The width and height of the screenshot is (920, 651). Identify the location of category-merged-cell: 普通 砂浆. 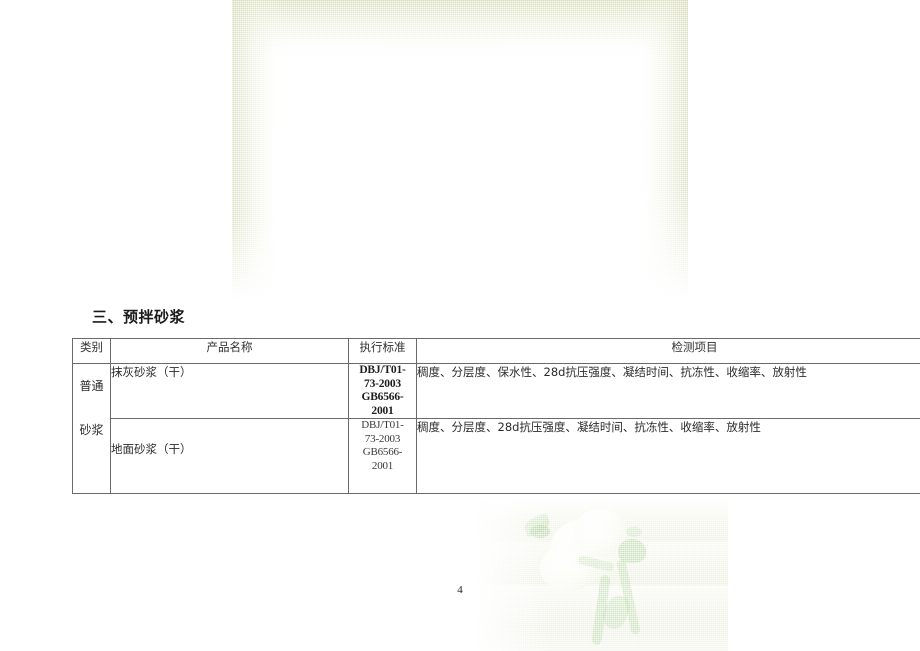
(91, 428).